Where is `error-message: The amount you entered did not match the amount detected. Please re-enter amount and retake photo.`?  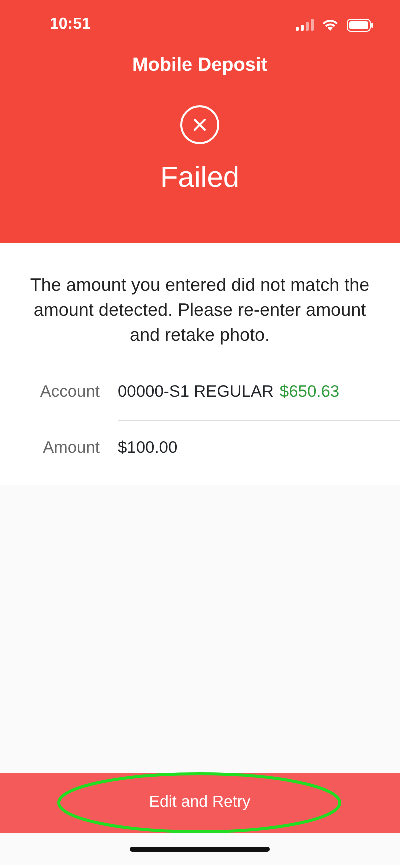 error-message: The amount you entered did not match the amount detected. Please re-enter amount and retake photo. is located at coordinates (200, 311).